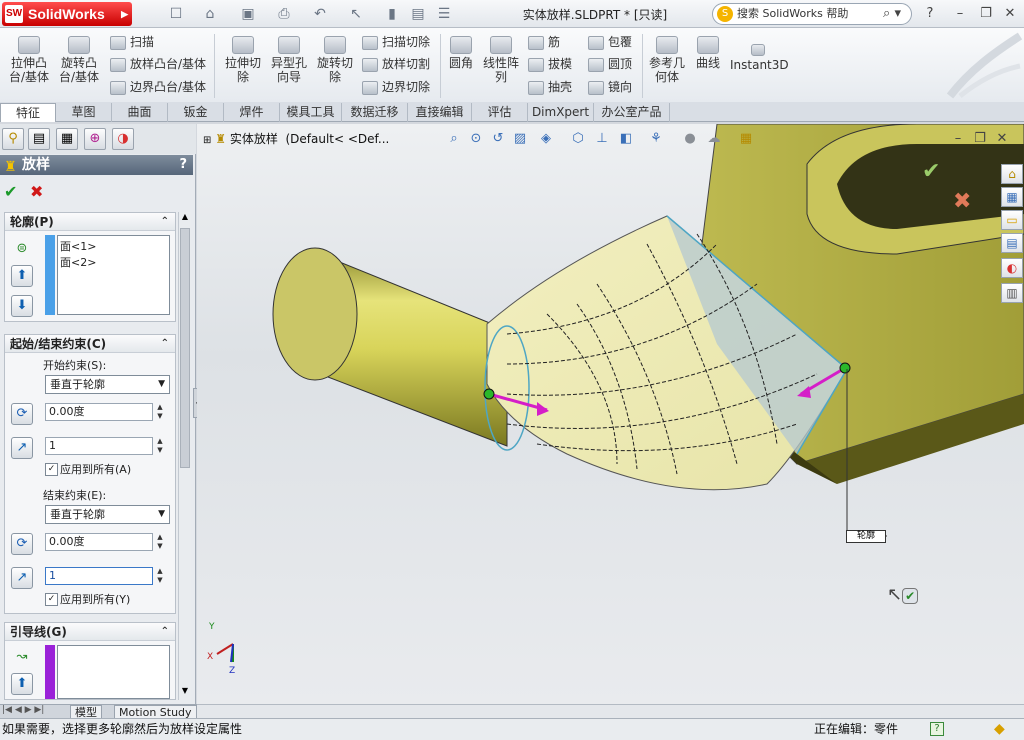 The height and width of the screenshot is (740, 1024). I want to click on reference-geometry-button: 参考几 何体, so click(667, 60).